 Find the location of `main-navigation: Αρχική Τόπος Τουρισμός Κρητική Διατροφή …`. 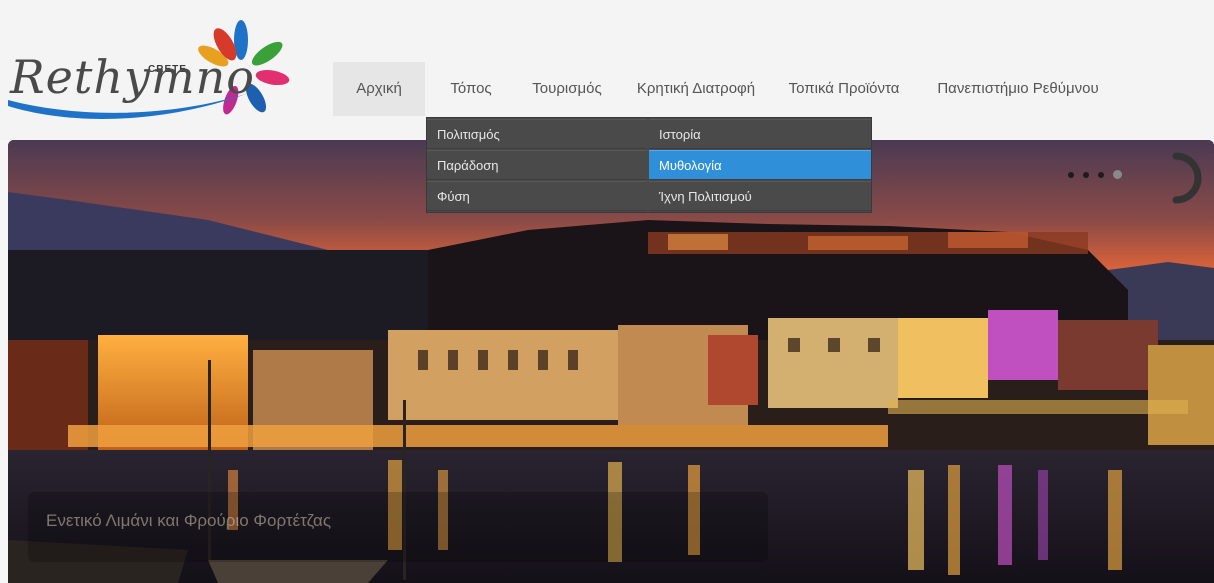

main-navigation: Αρχική Τόπος Τουρισμός Κρητική Διατροφή … is located at coordinates (728, 89).